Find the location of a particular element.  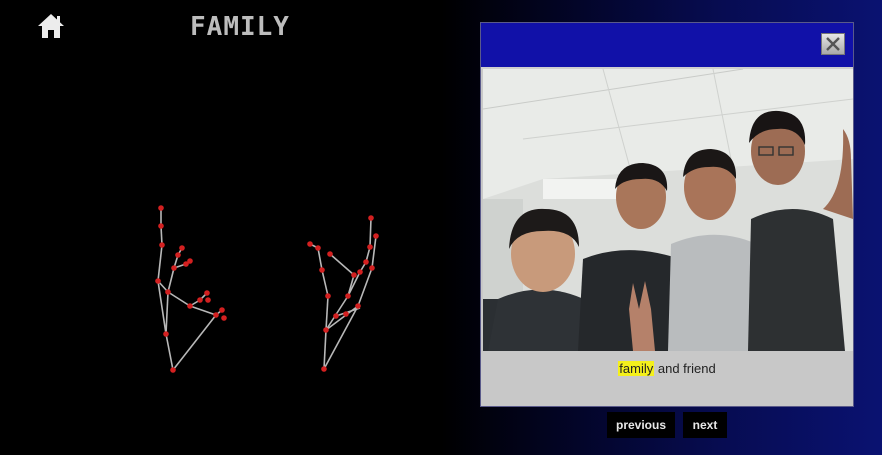

right-hand-skeleton is located at coordinates (343, 293).